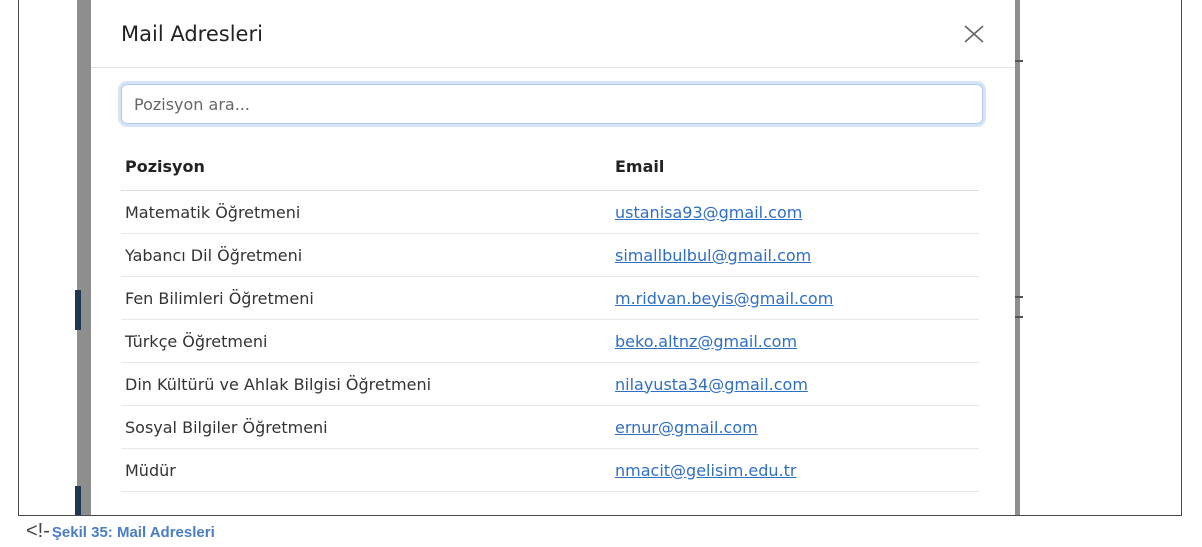 This screenshot has width=1202, height=547. Describe the element at coordinates (366, 167) in the screenshot. I see `column-header-position: Pozisyon` at that location.